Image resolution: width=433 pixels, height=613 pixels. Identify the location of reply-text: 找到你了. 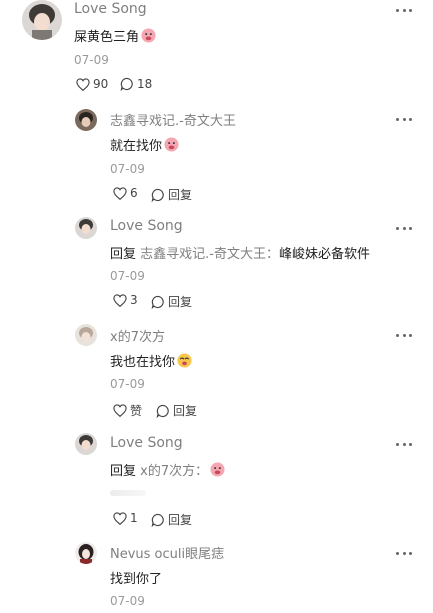
(136, 577).